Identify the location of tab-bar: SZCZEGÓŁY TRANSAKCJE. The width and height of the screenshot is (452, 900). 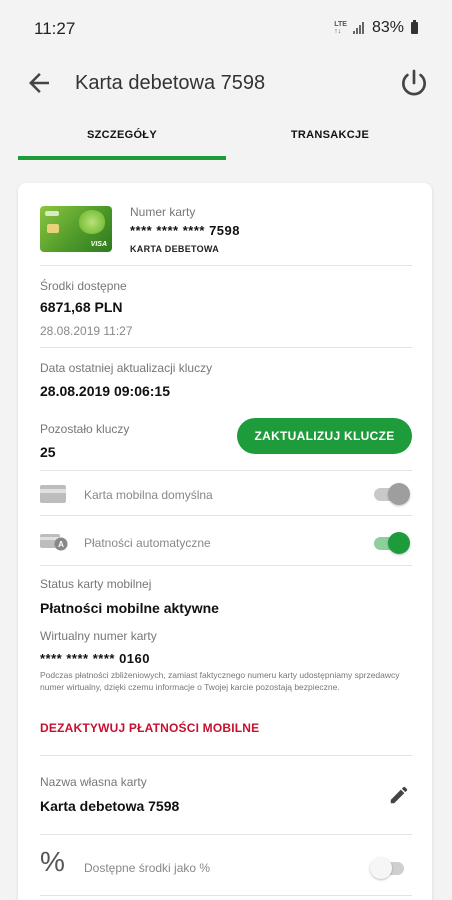
(226, 138).